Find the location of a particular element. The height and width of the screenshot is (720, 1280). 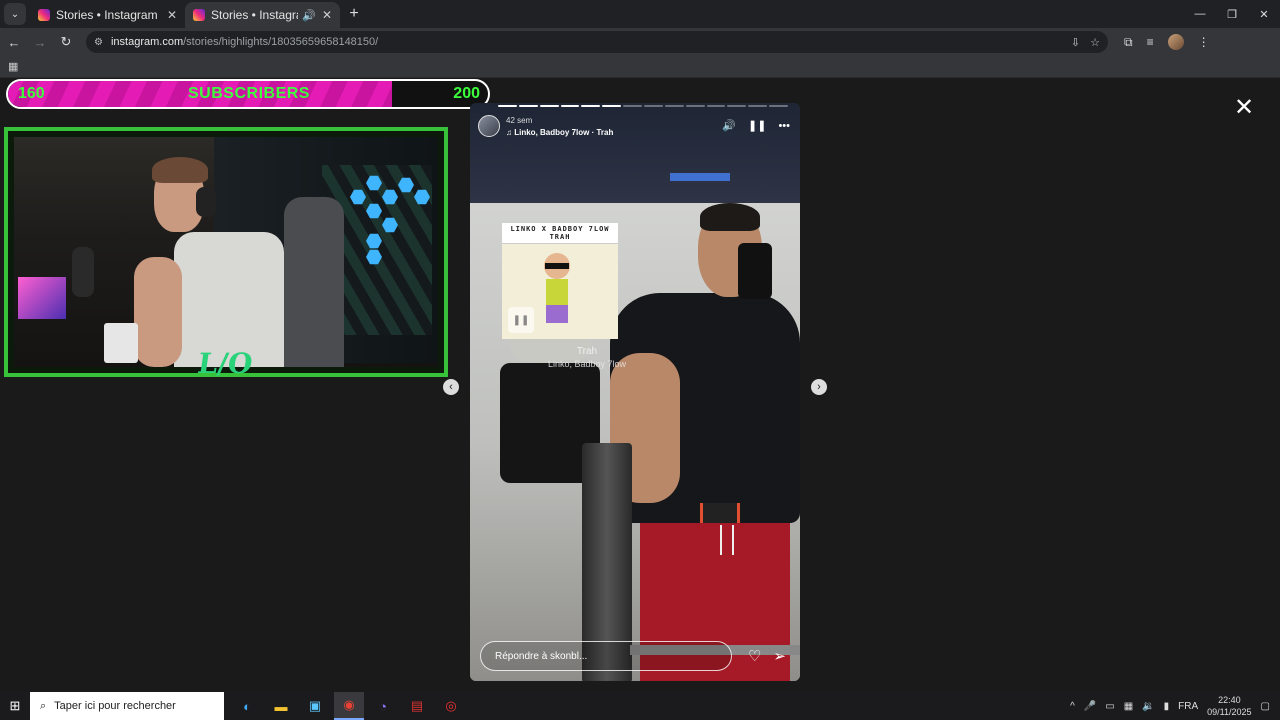

input-language: FRA is located at coordinates (1188, 706).